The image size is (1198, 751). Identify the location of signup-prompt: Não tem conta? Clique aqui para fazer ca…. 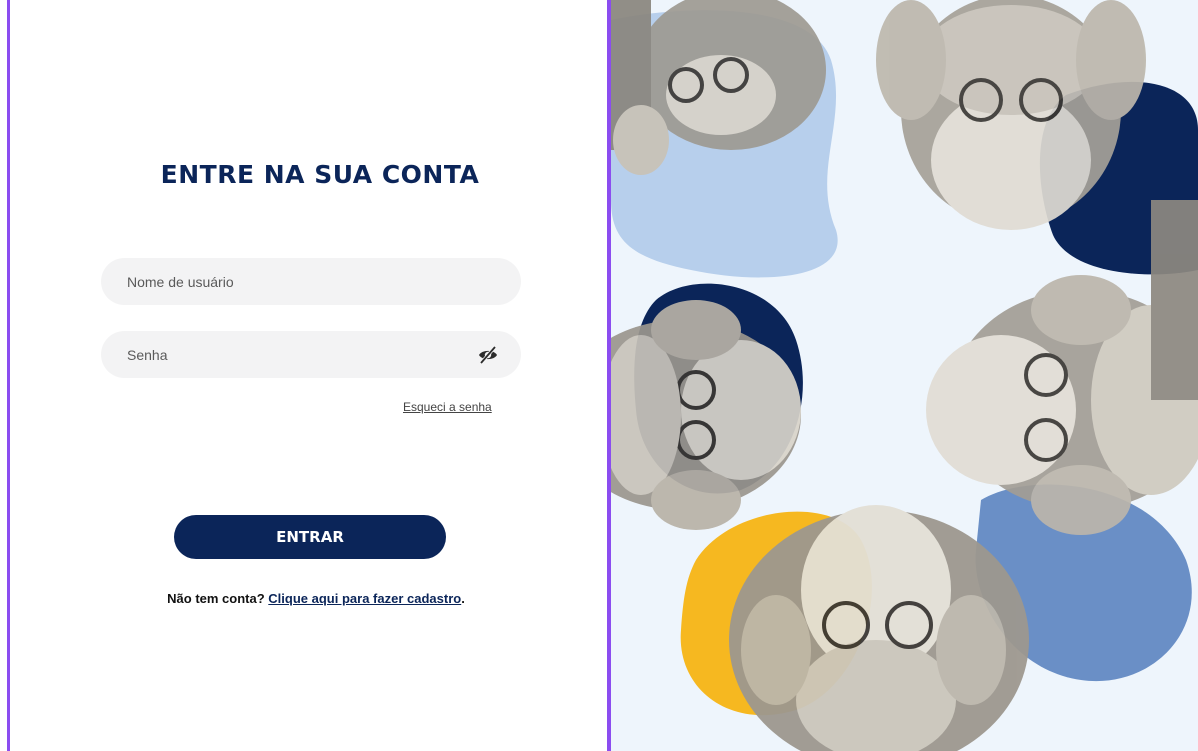
(316, 598).